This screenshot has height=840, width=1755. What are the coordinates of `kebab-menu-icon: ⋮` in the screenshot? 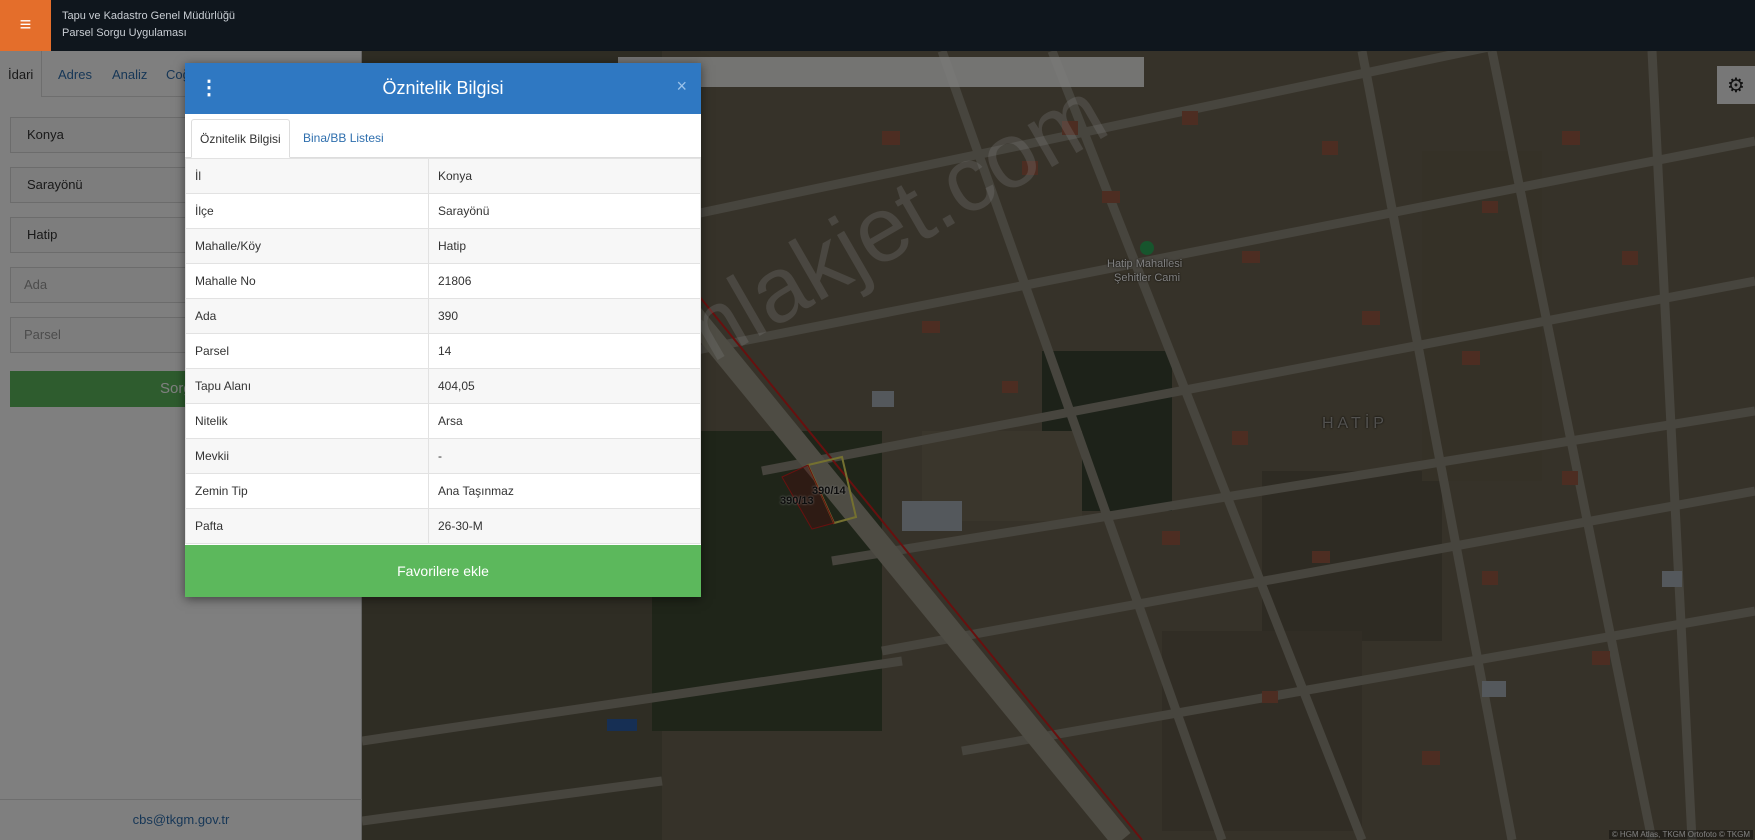 It's located at (209, 87).